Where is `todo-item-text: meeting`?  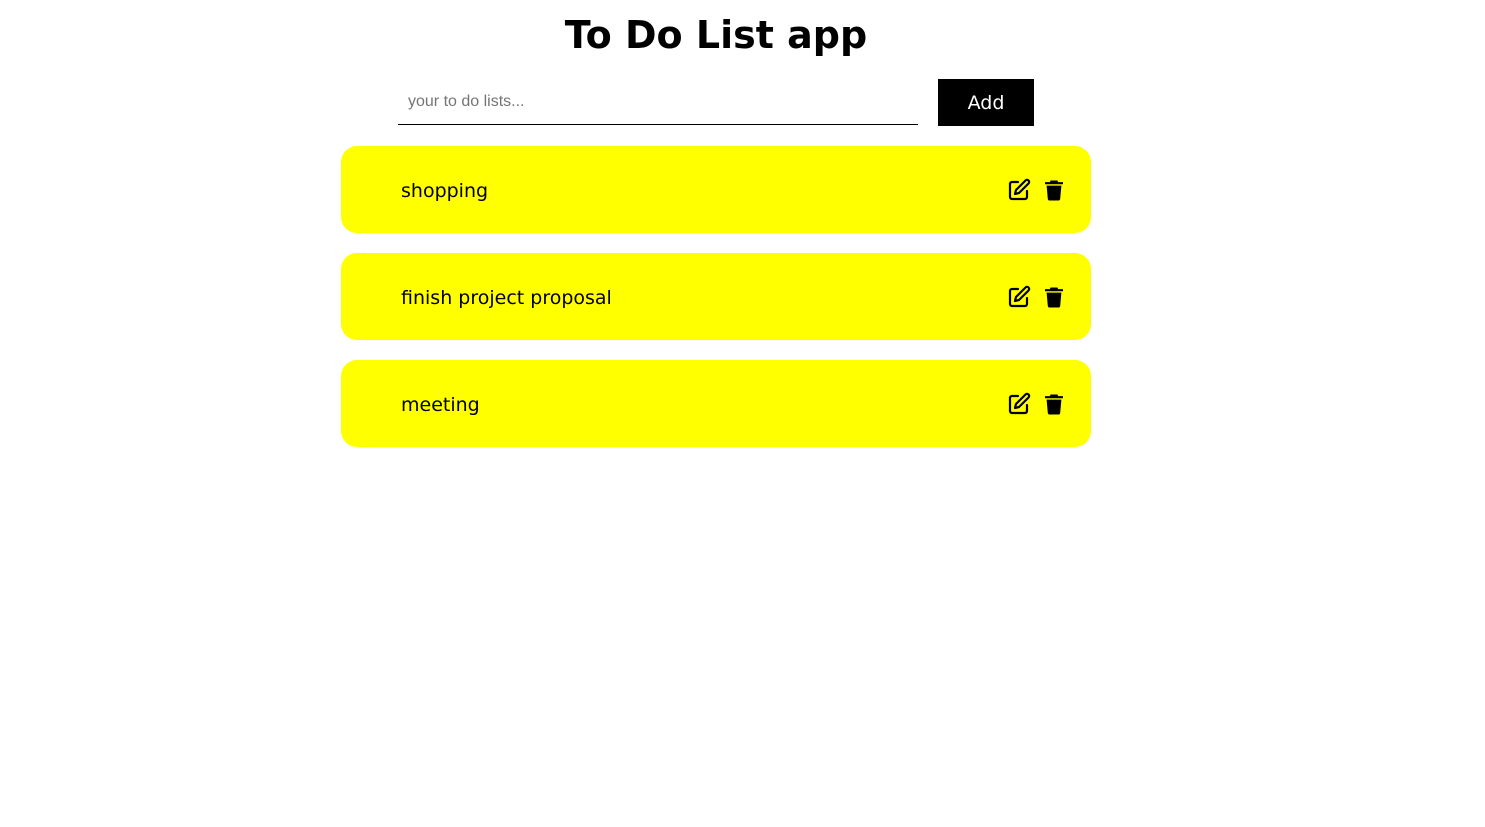
todo-item-text: meeting is located at coordinates (440, 405).